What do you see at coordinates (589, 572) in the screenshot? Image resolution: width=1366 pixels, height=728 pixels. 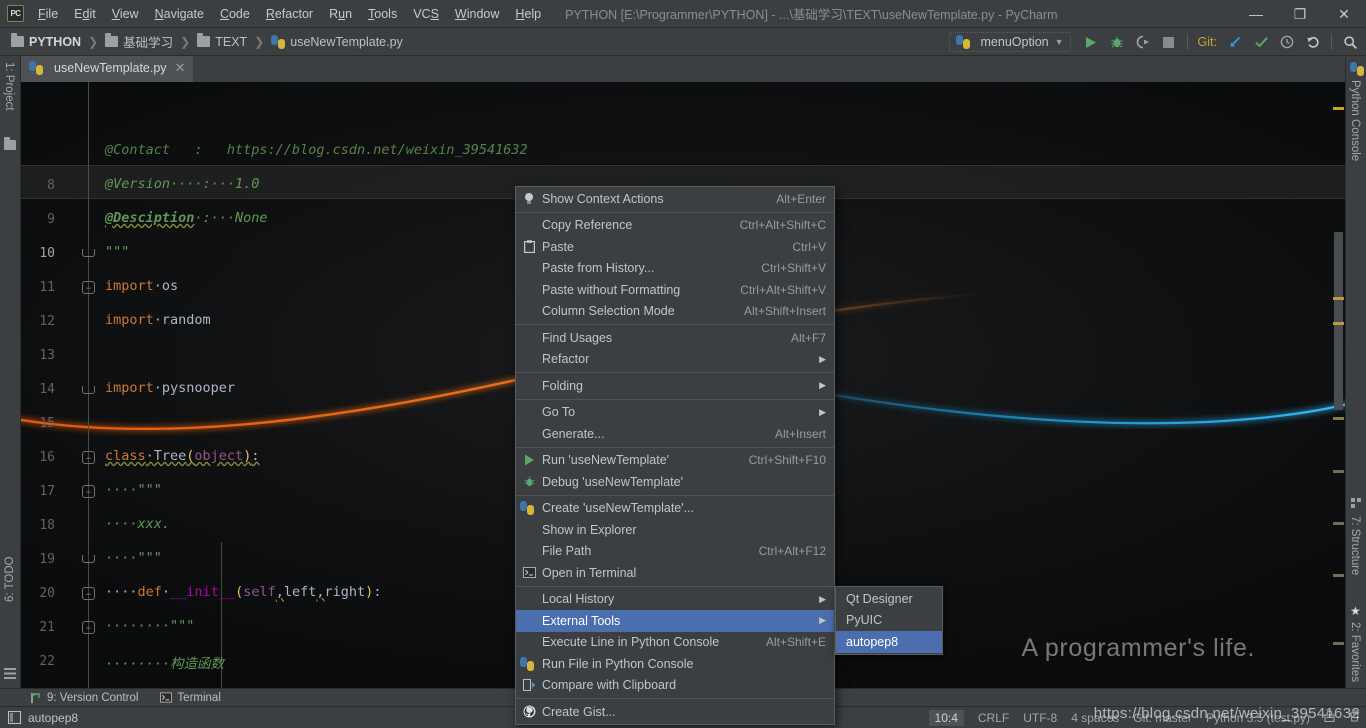 I see `menu-item-label: Open in Terminal` at bounding box center [589, 572].